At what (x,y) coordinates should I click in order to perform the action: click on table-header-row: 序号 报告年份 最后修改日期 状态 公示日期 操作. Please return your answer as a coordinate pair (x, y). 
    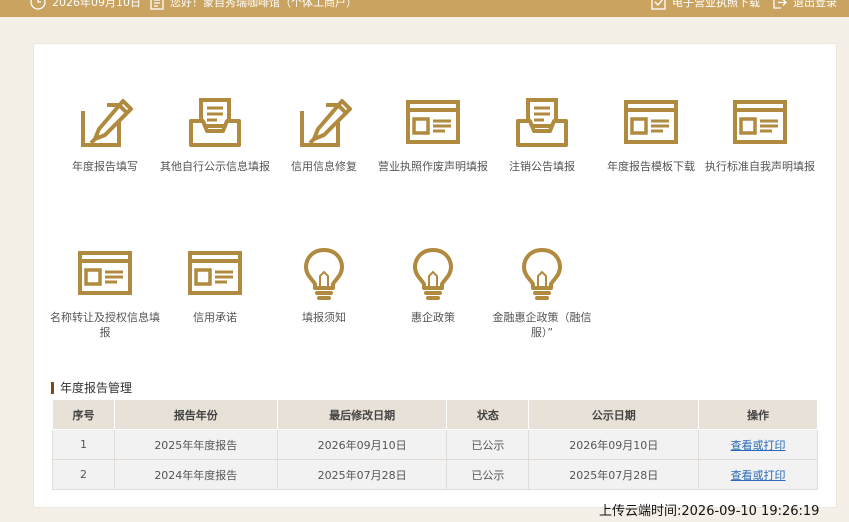
    Looking at the image, I should click on (435, 414).